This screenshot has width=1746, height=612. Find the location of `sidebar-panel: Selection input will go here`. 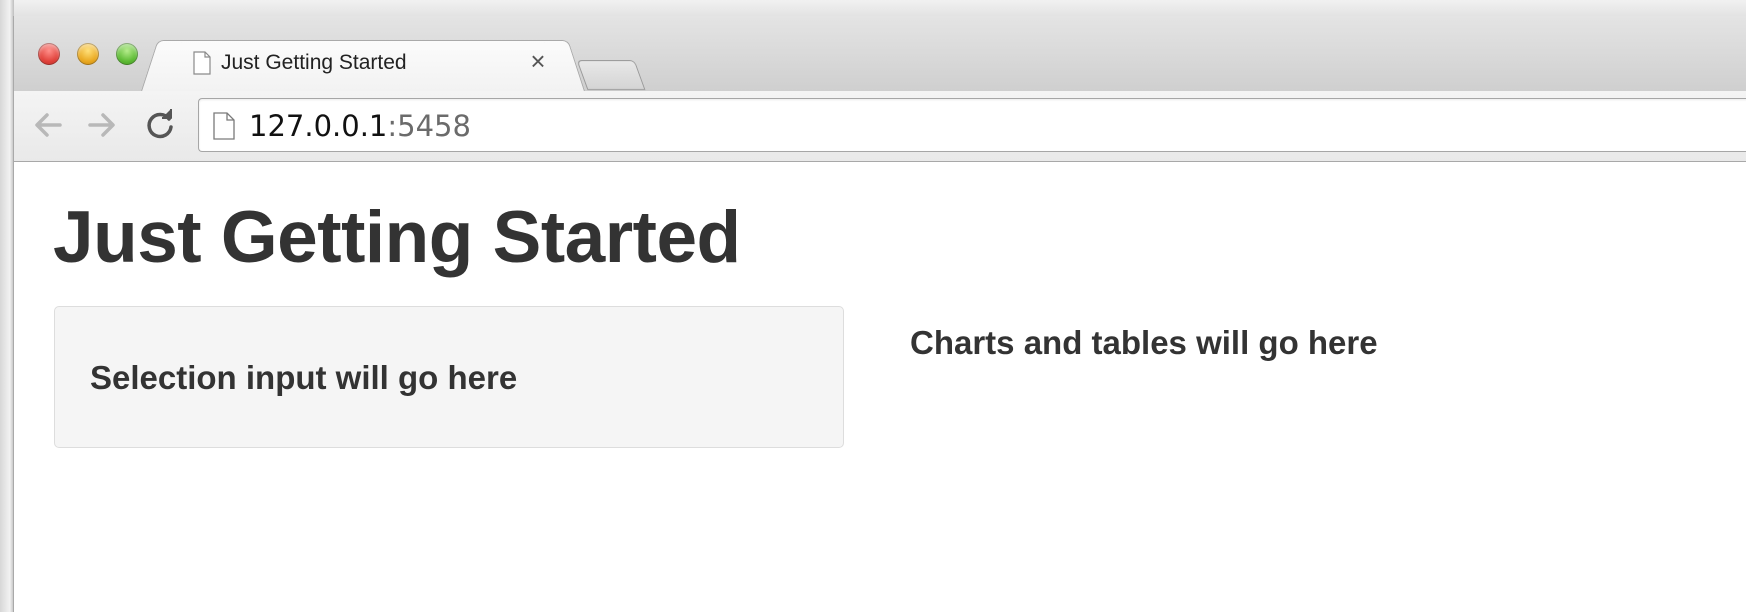

sidebar-panel: Selection input will go here is located at coordinates (449, 377).